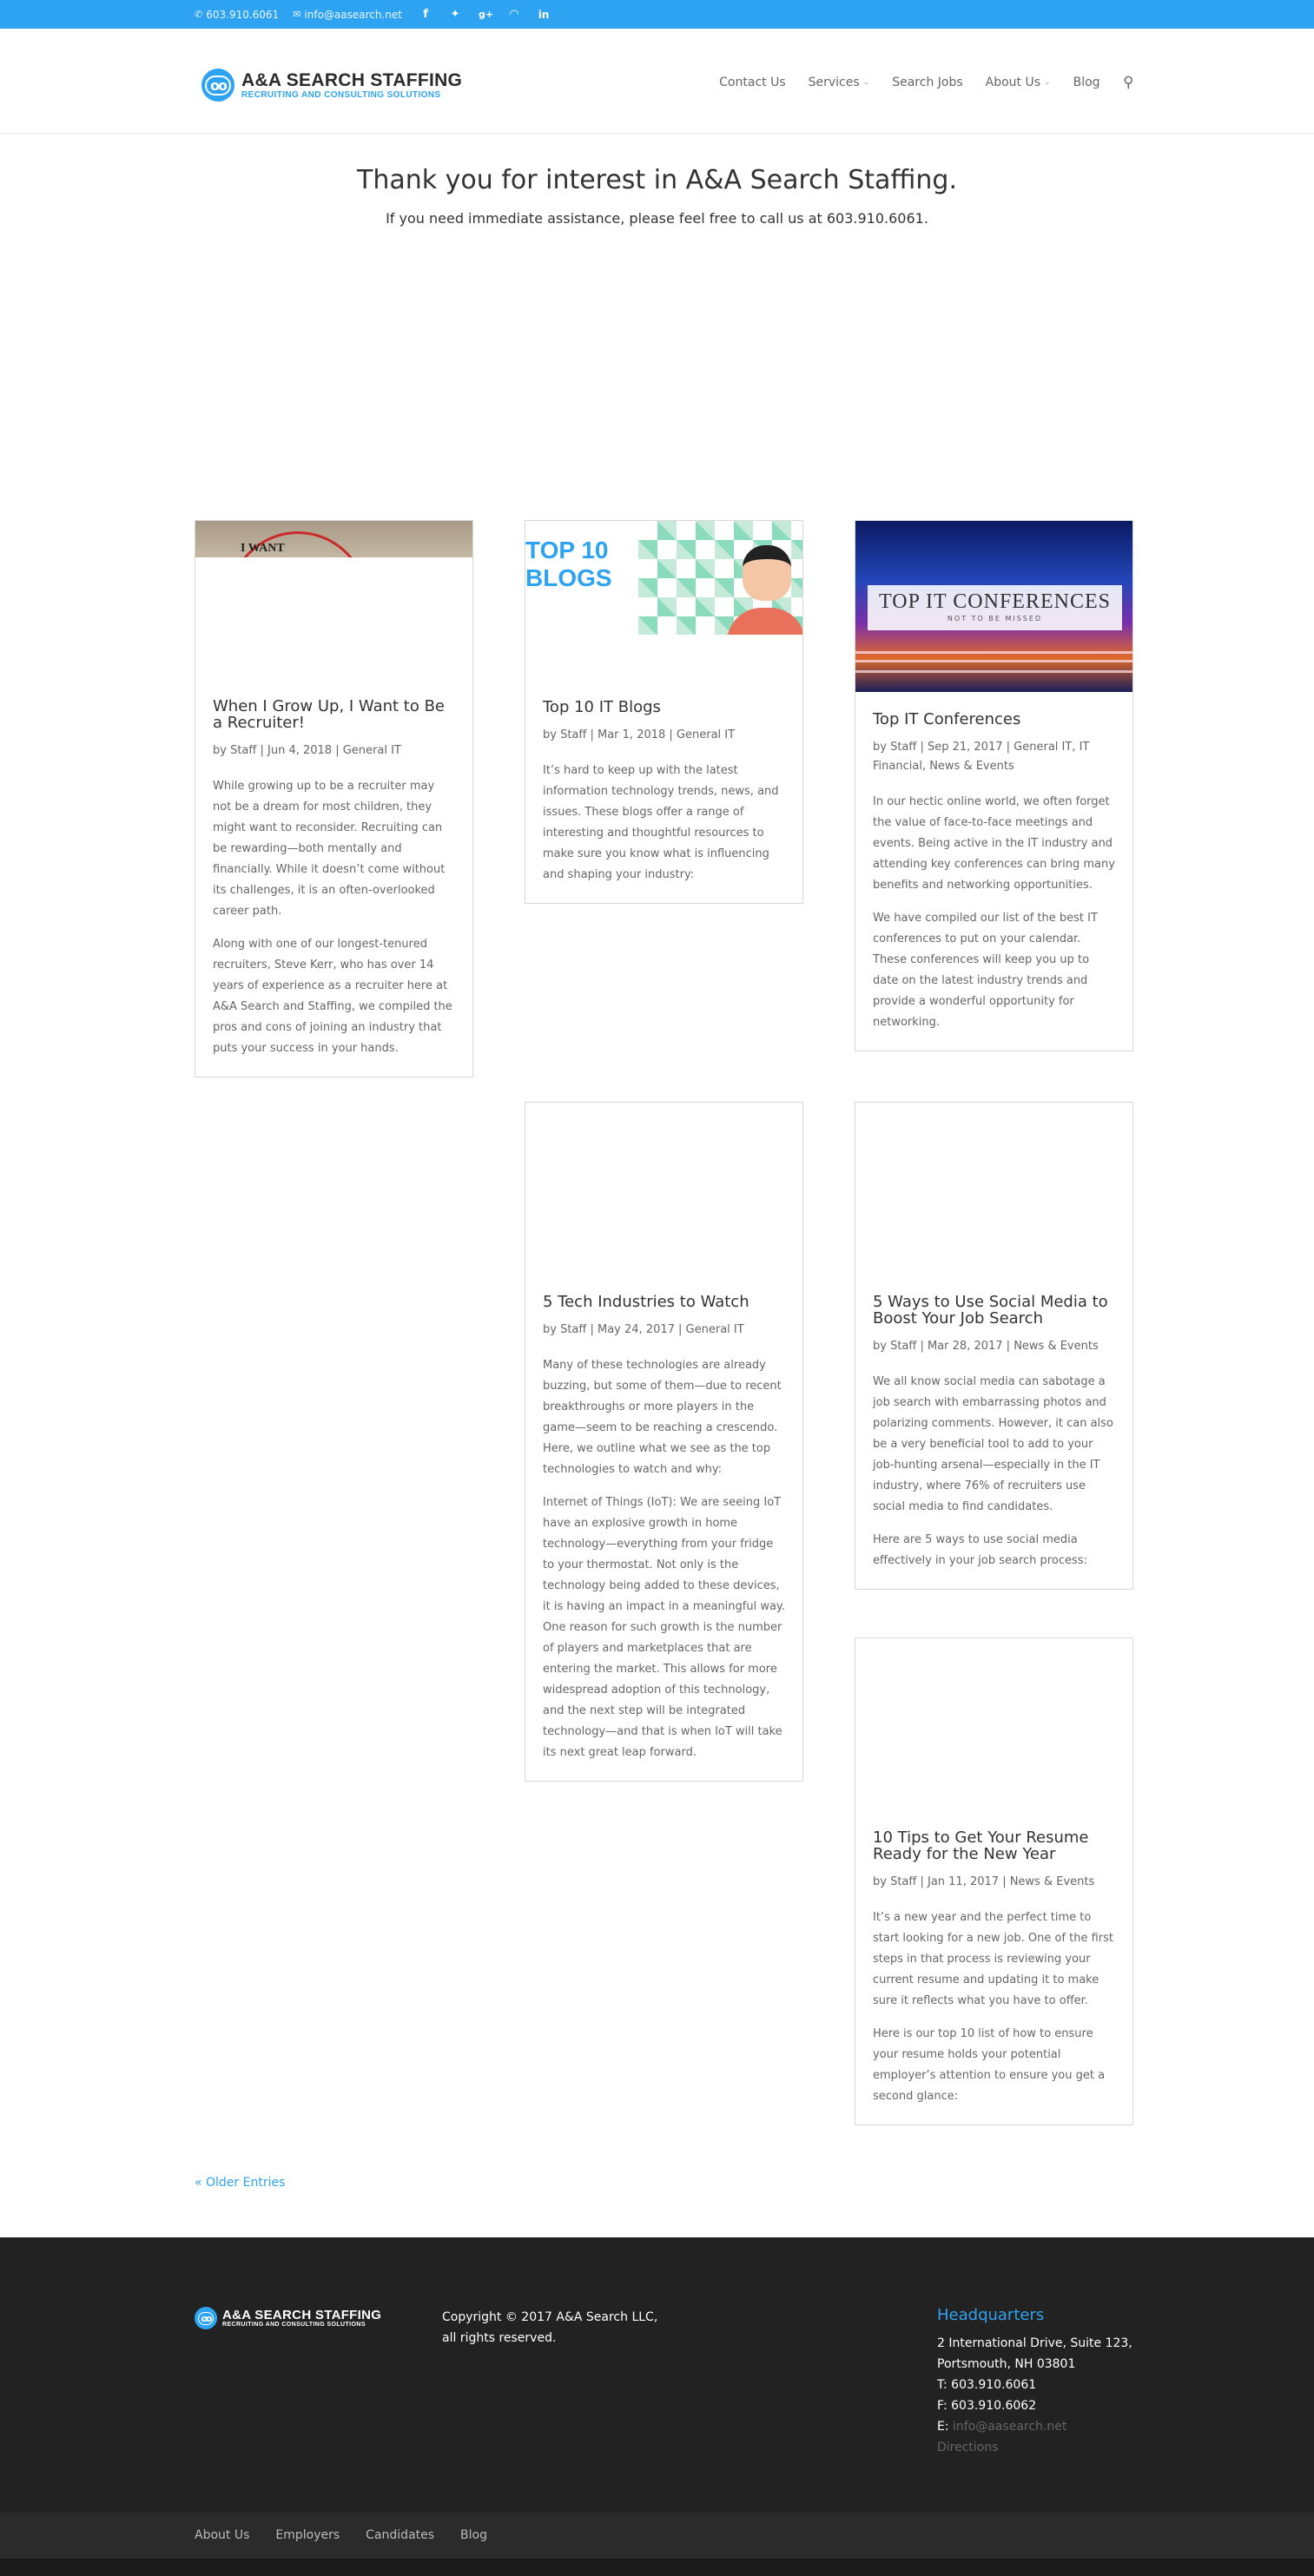 The height and width of the screenshot is (2576, 1314). Describe the element at coordinates (995, 601) in the screenshot. I see `thumbnail-text: TOP IT CONFERENCES` at that location.